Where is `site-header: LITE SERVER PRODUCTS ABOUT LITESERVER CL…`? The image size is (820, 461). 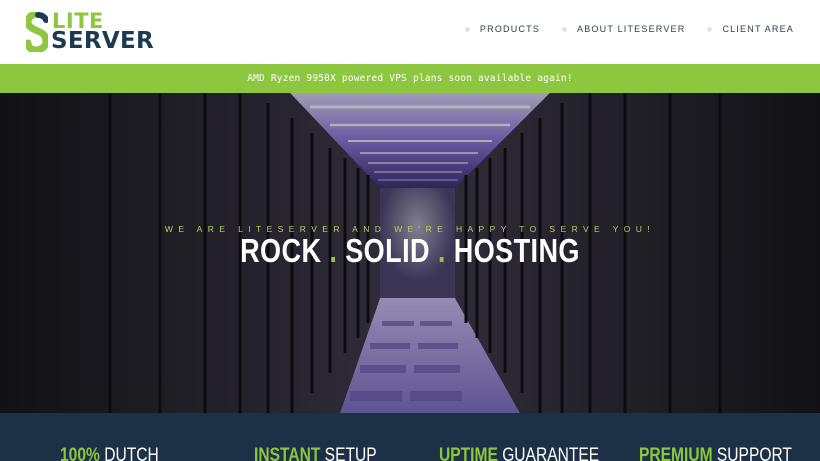
site-header: LITE SERVER PRODUCTS ABOUT LITESERVER CL… is located at coordinates (410, 32).